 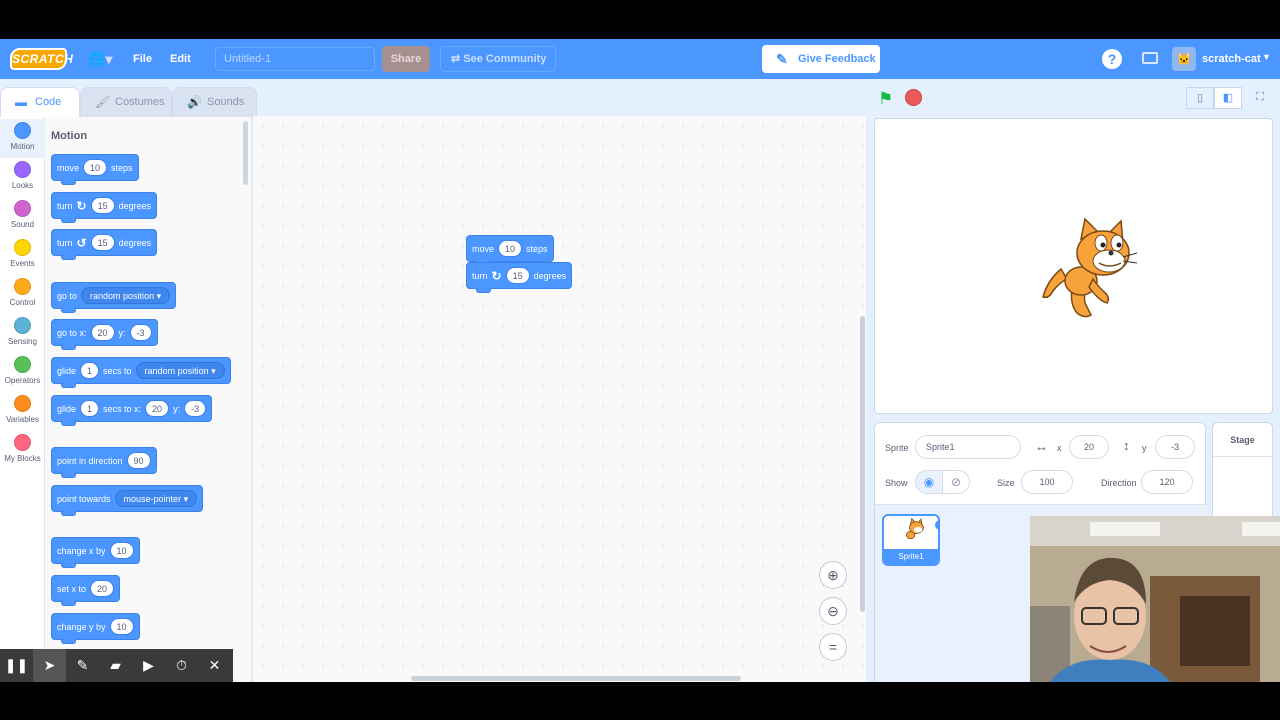 I want to click on block-turn-right: turn ↻ 15 degrees, so click(x=104, y=207).